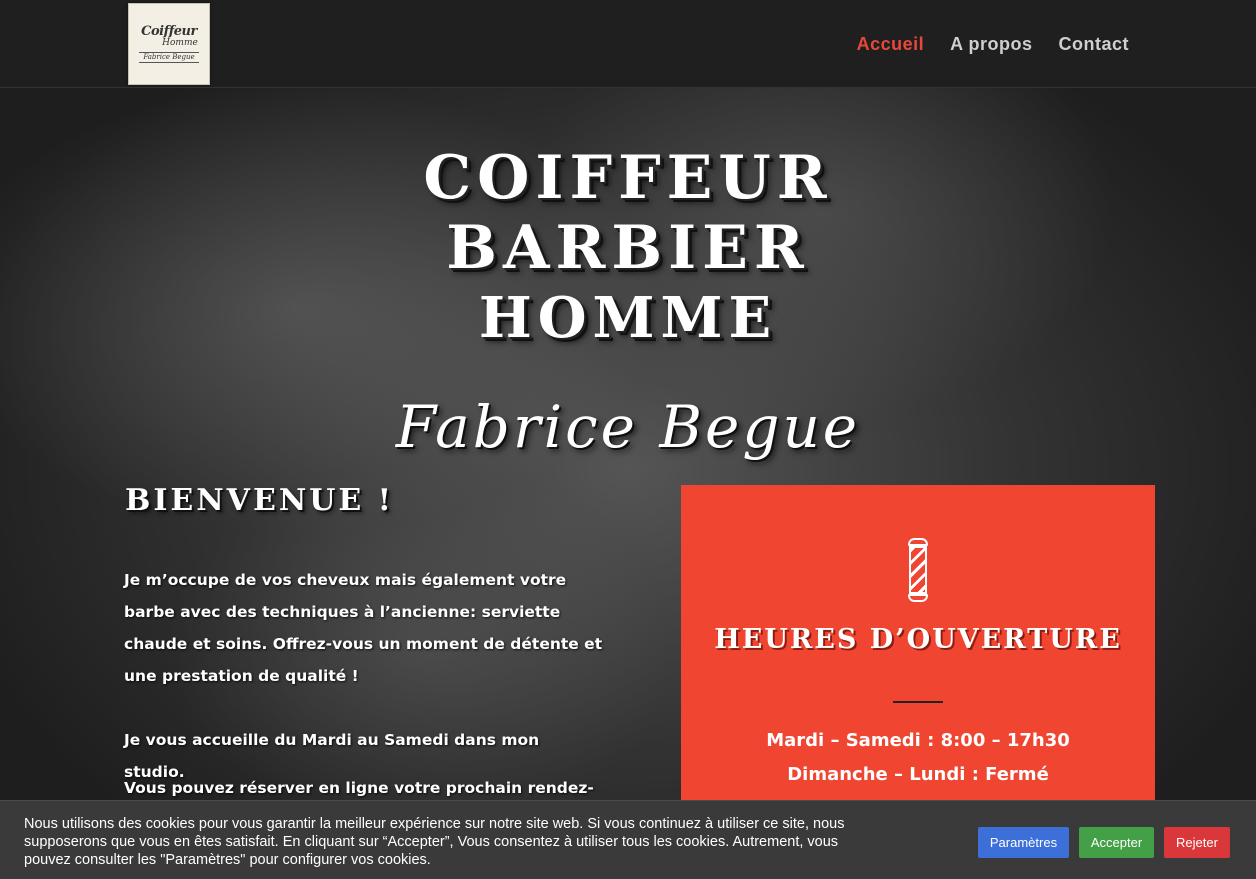 The width and height of the screenshot is (1256, 879). I want to click on nav-a-propos: A propos, so click(991, 44).